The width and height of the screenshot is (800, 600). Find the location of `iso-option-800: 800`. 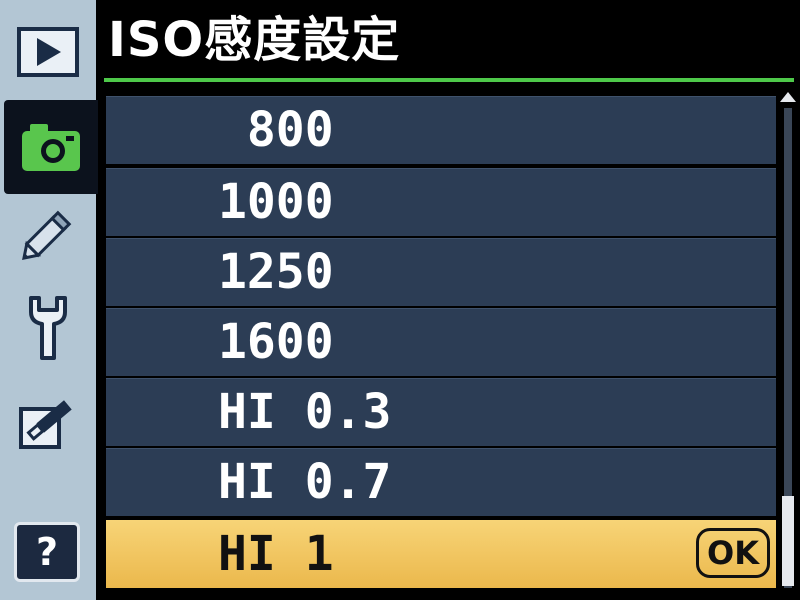

iso-option-800: 800 is located at coordinates (441, 130).